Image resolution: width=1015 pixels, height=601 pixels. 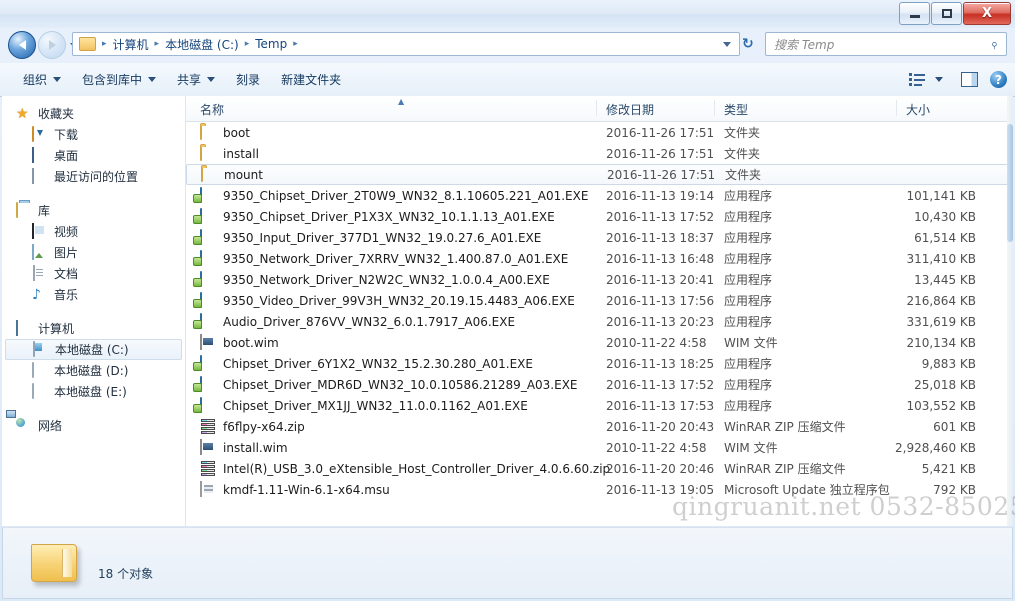 I want to click on sidebar-group-libraries: 库, so click(x=93, y=210).